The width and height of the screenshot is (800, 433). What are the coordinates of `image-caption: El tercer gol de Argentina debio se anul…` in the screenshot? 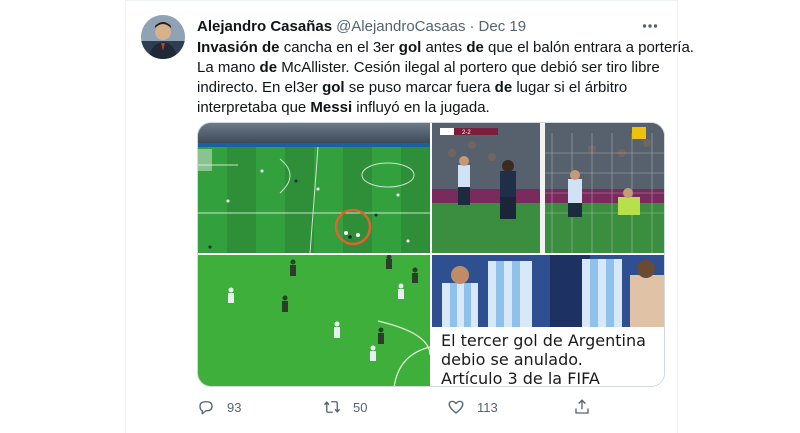 It's located at (548, 357).